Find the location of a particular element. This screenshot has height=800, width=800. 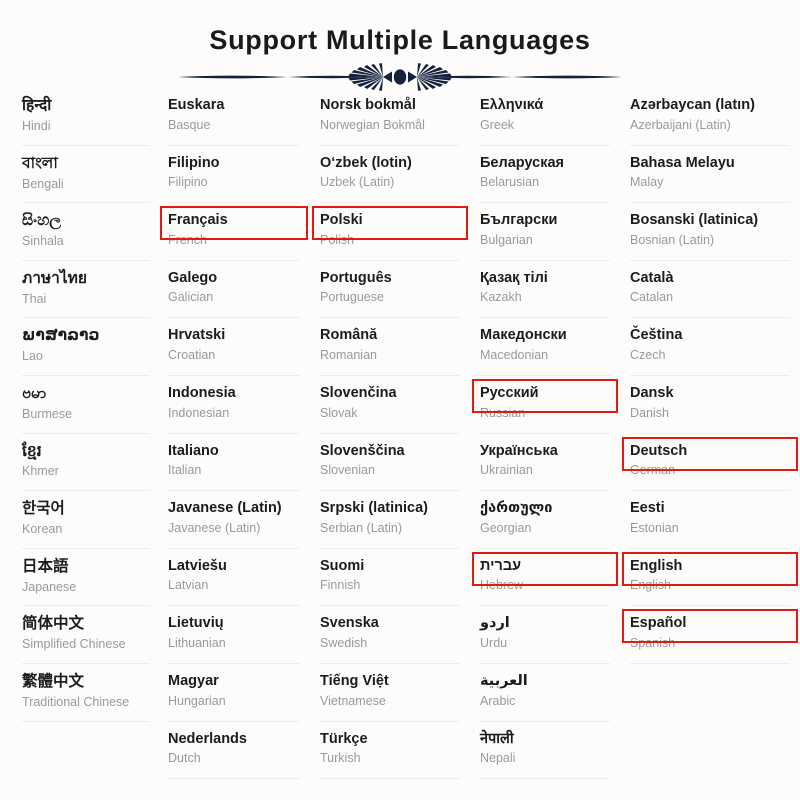

language-english-name: Russian is located at coordinates (503, 412).